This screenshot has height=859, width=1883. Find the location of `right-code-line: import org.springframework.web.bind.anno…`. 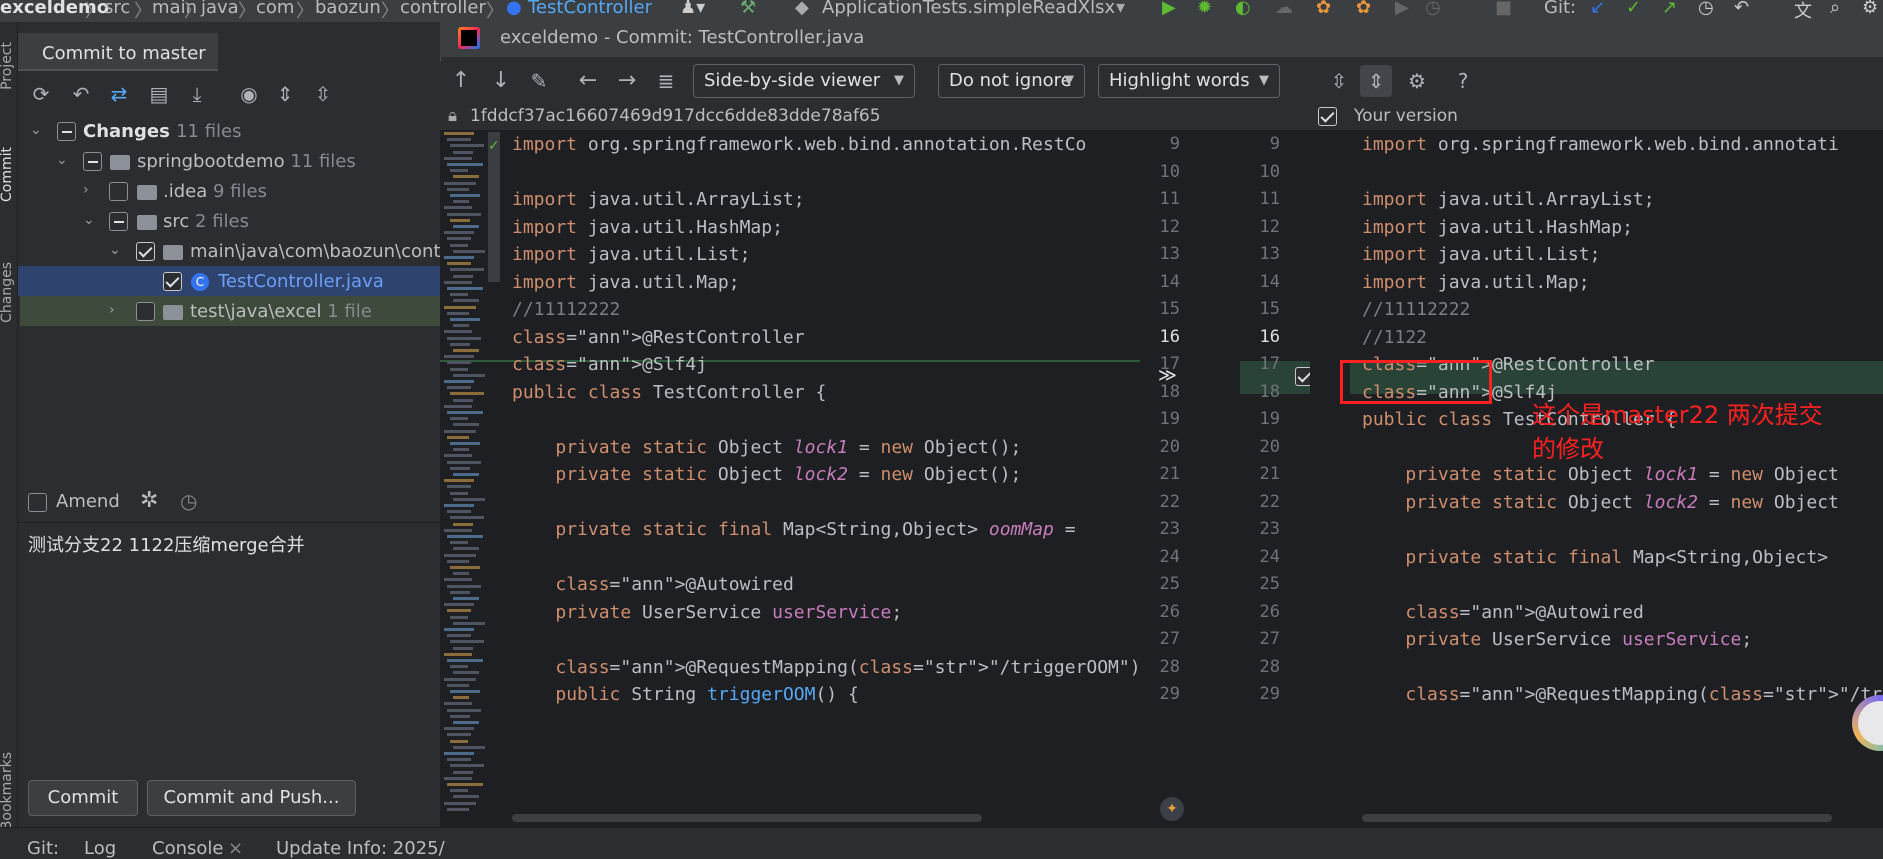

right-code-line: import org.springframework.web.bind.anno… is located at coordinates (1600, 145).